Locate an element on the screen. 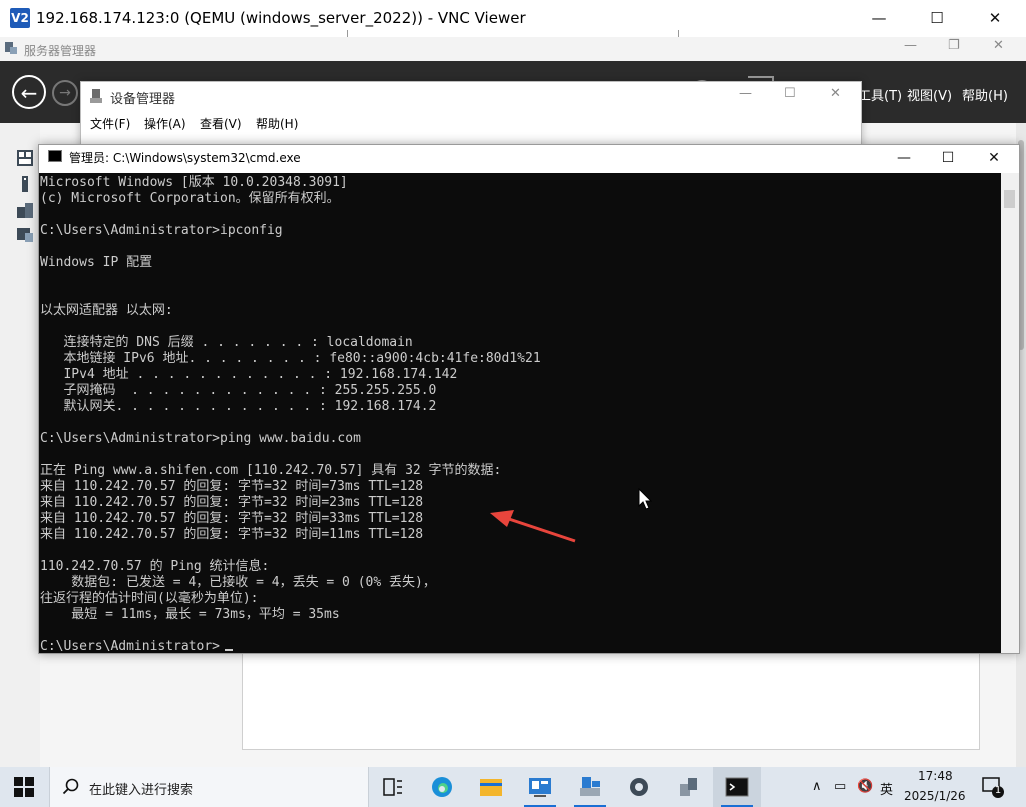  server-manager-title-bar is located at coordinates (513, 49).